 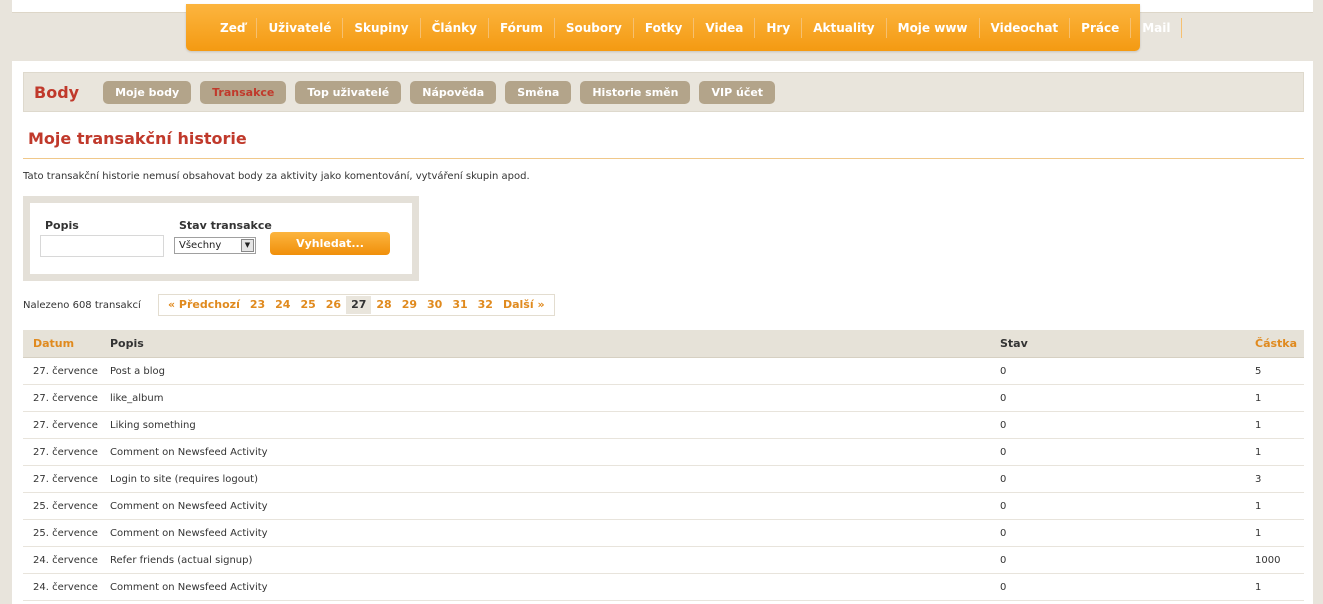 I want to click on nav-item: Aktuality, so click(x=844, y=27).